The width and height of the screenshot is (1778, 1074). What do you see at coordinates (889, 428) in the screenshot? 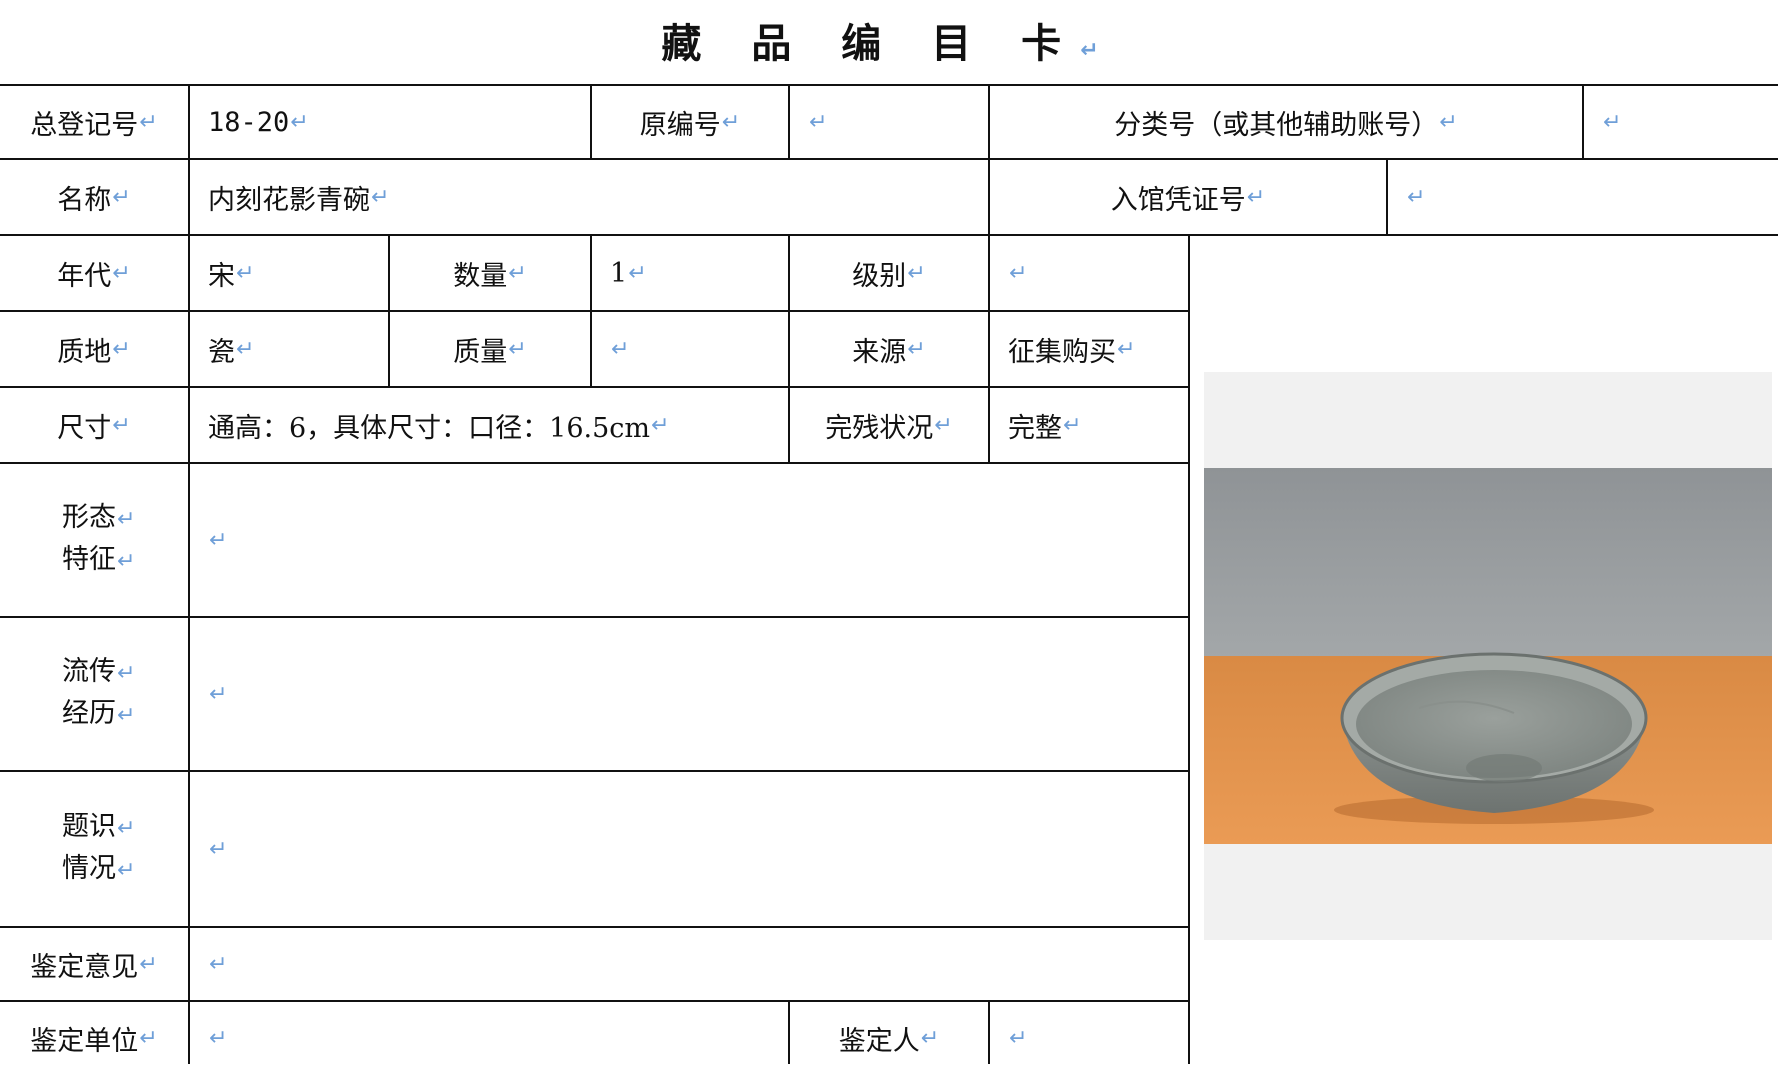
I see `label-condition: 完残状况 ↵` at bounding box center [889, 428].